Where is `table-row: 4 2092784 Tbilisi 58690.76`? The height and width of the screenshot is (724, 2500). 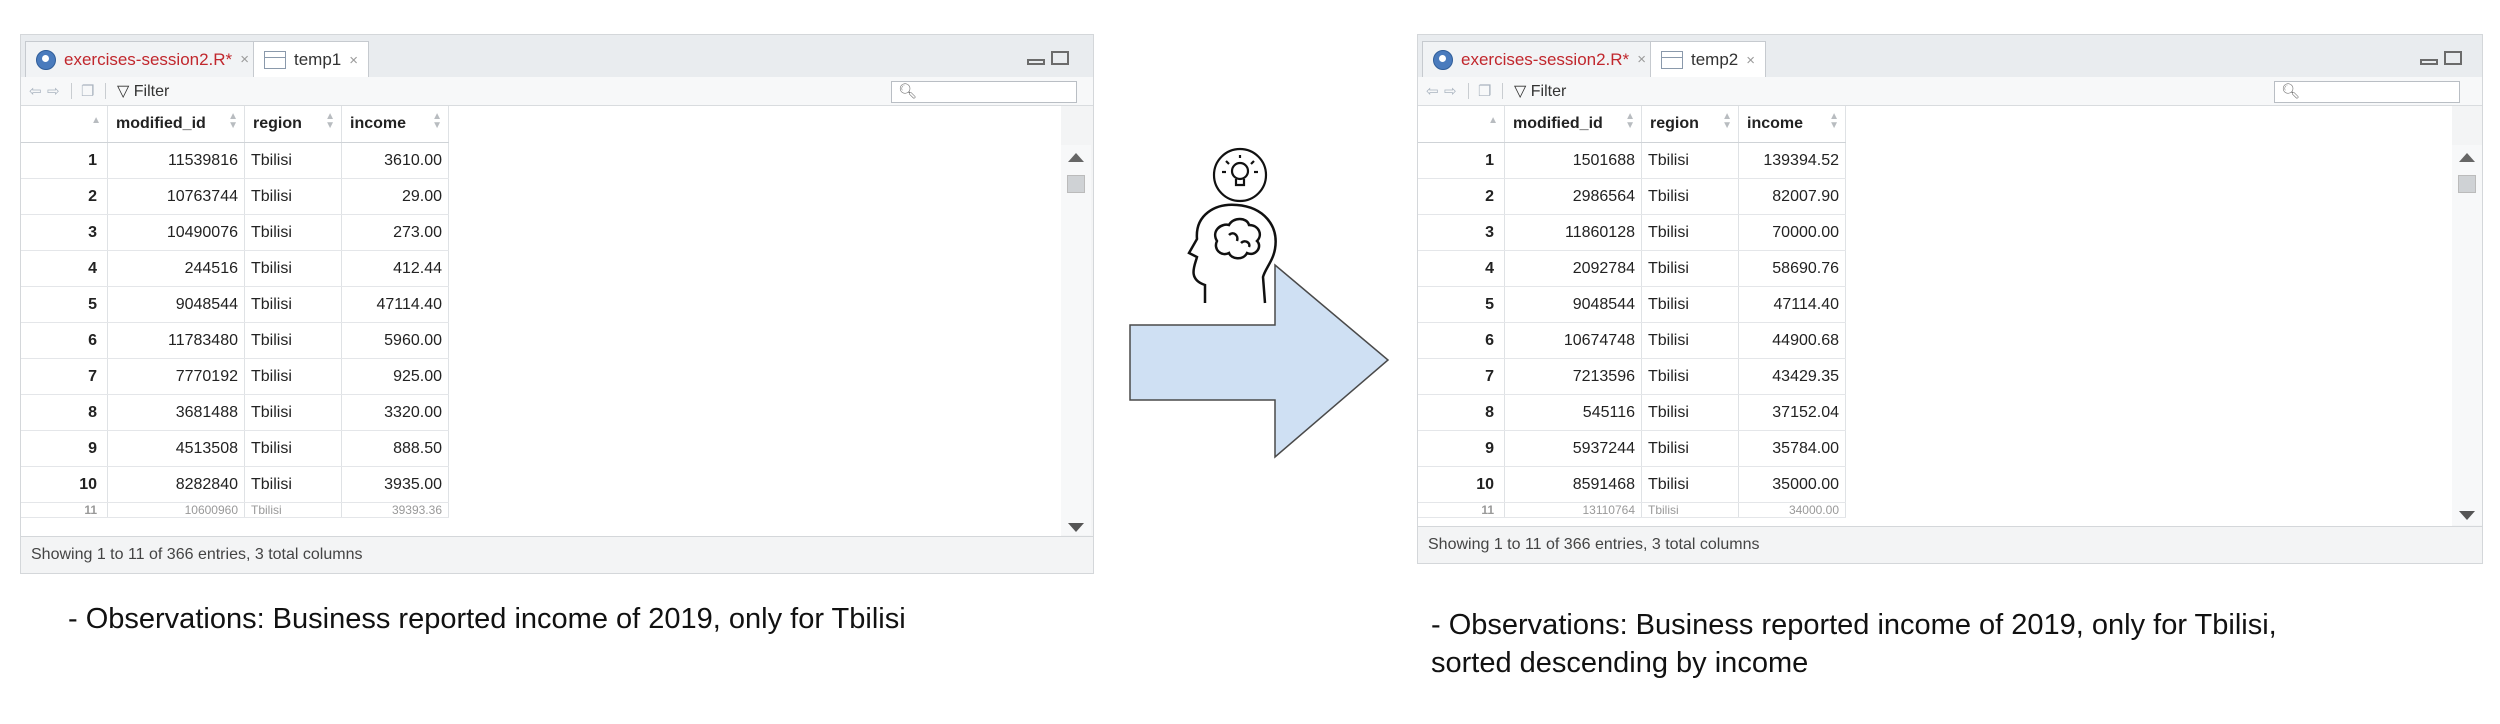
table-row: 4 2092784 Tbilisi 58690.76 is located at coordinates (1632, 268).